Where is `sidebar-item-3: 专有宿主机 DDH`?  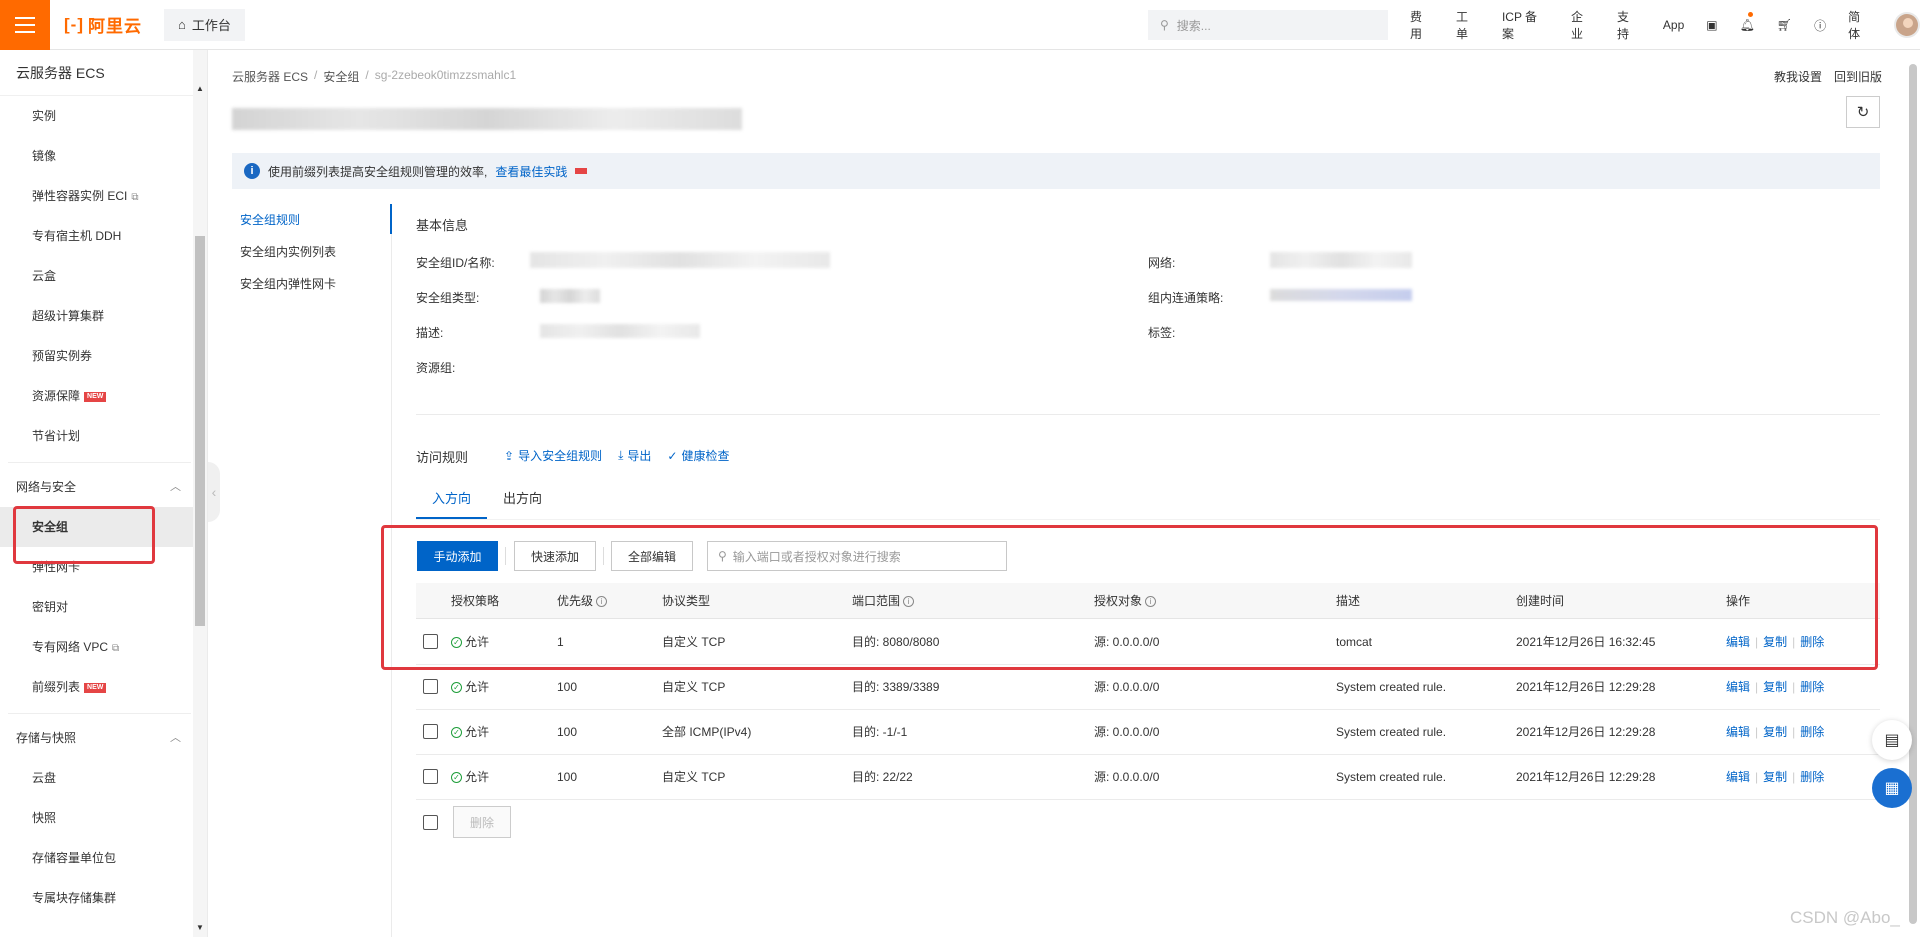 sidebar-item-3: 专有宿主机 DDH is located at coordinates (103, 236).